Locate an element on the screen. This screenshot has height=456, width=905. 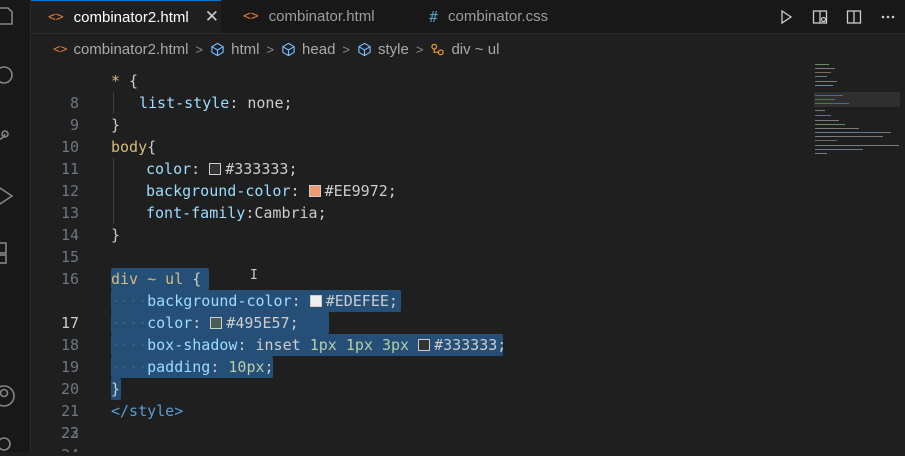
breadcrumb-html: html is located at coordinates (234, 49).